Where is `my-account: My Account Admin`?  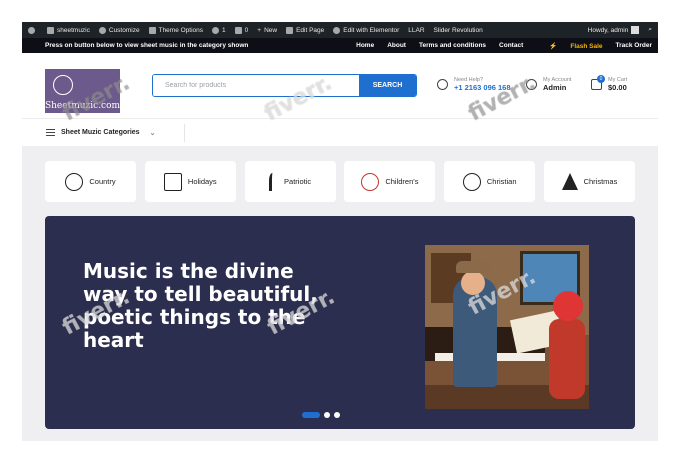
my-account: My Account Admin is located at coordinates (548, 84).